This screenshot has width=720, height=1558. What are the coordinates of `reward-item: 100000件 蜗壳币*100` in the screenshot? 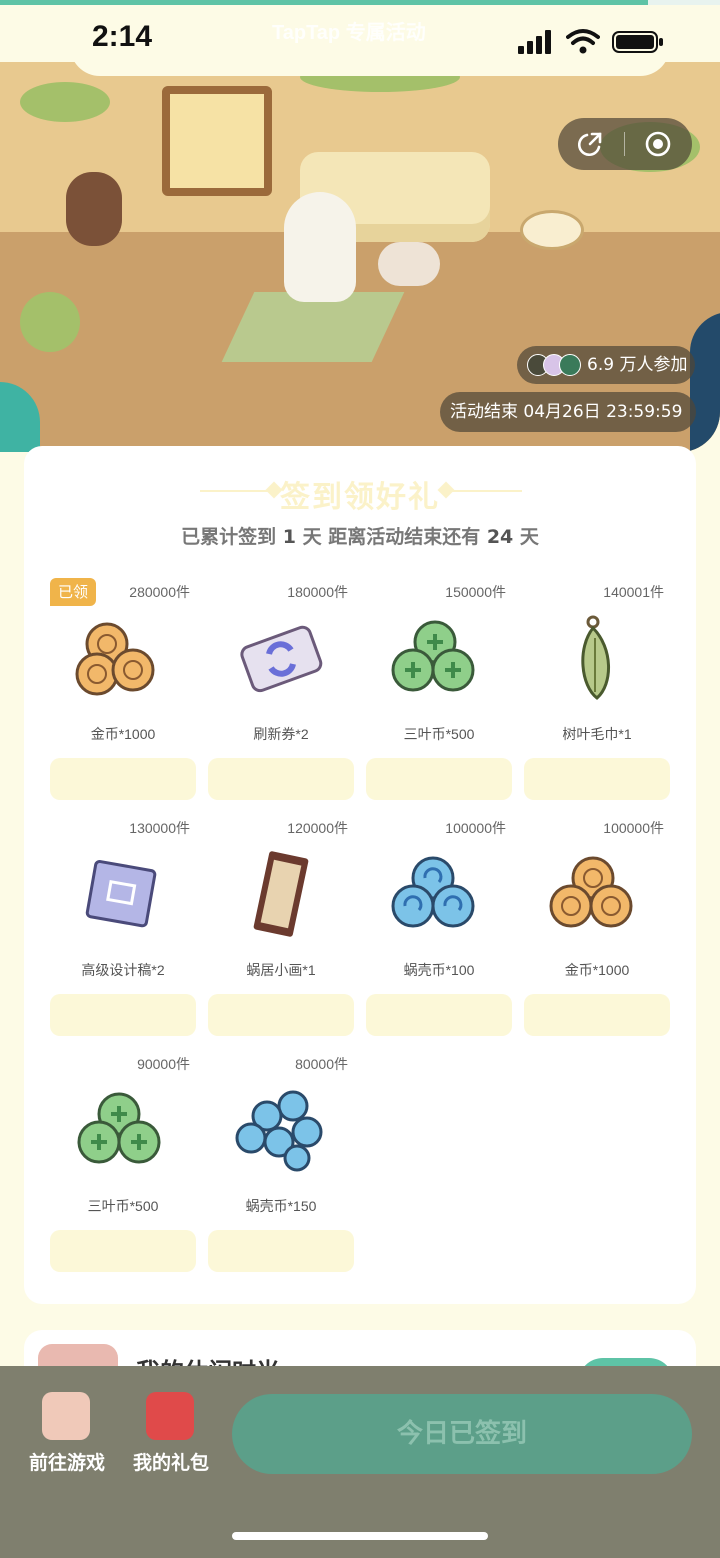 It's located at (439, 922).